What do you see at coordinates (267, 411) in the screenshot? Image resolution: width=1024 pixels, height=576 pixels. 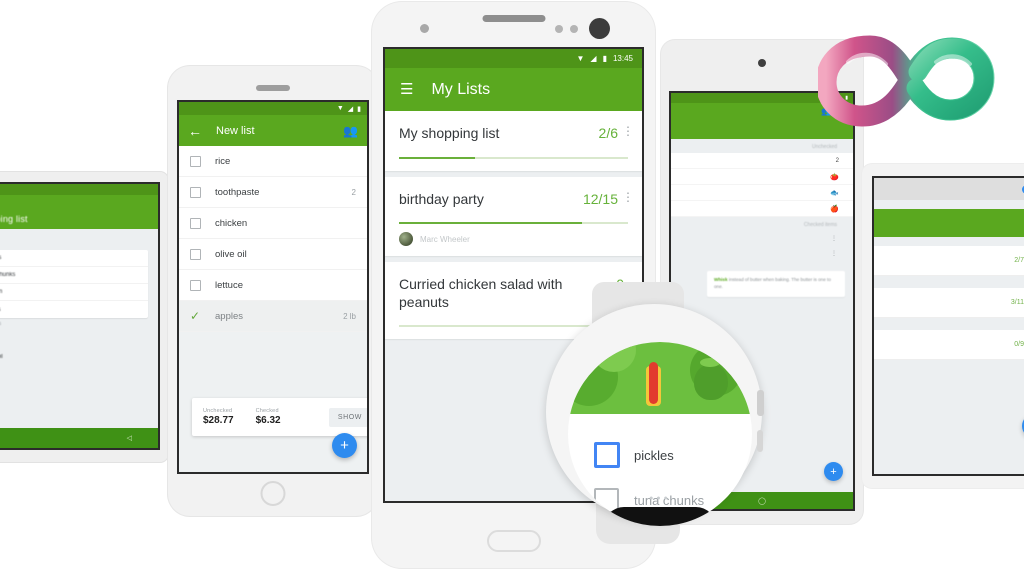 I see `checked-total-label: Checked` at bounding box center [267, 411].